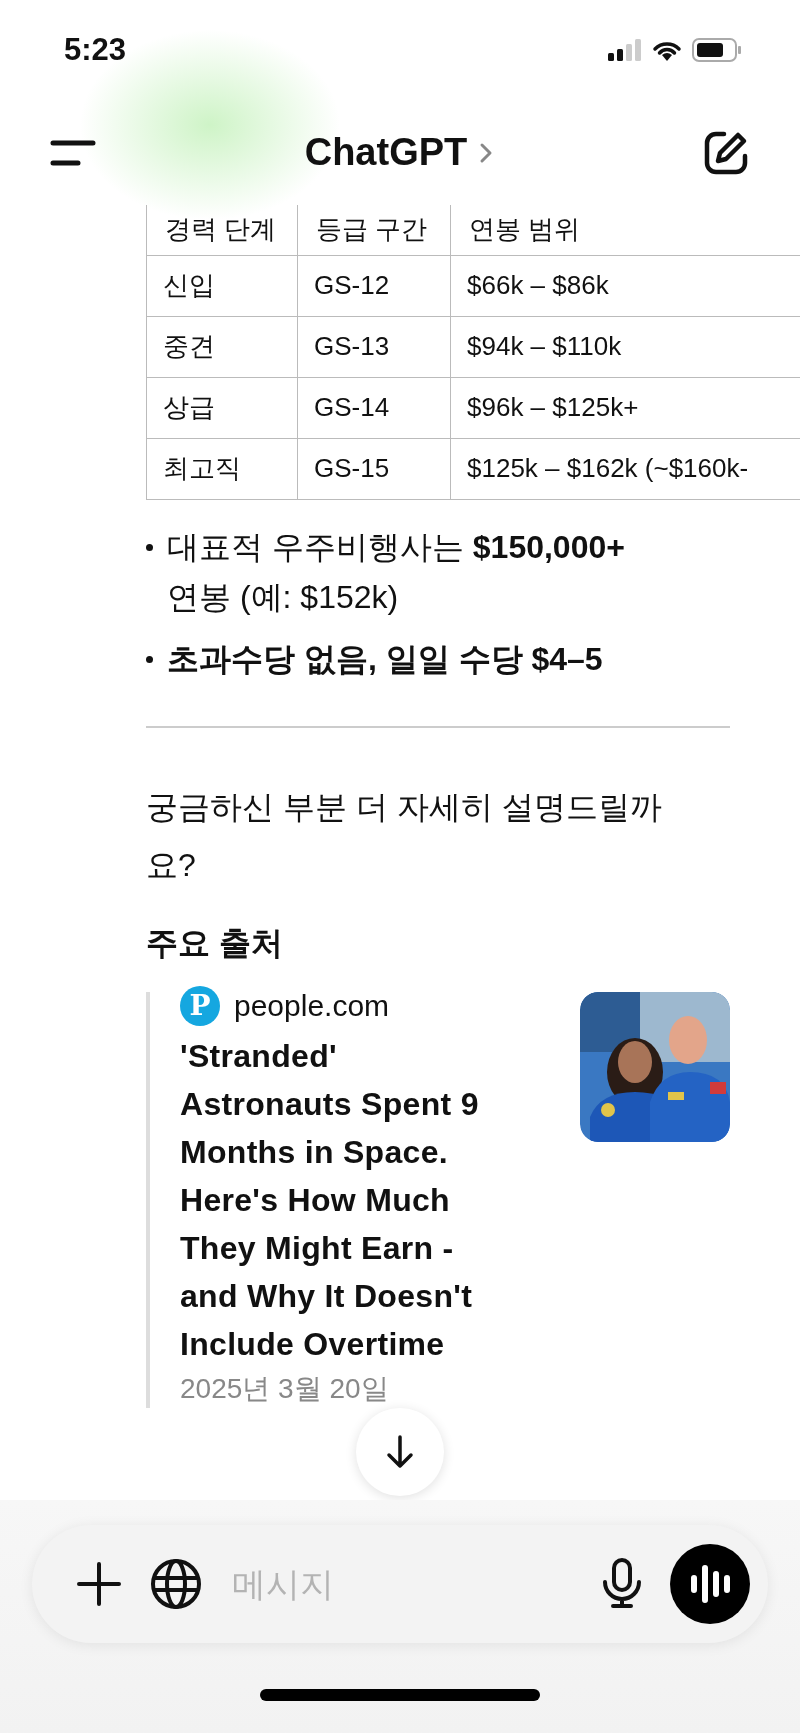 Image resolution: width=800 pixels, height=1733 pixels. What do you see at coordinates (400, 1452) in the screenshot?
I see `down-arrow-icon` at bounding box center [400, 1452].